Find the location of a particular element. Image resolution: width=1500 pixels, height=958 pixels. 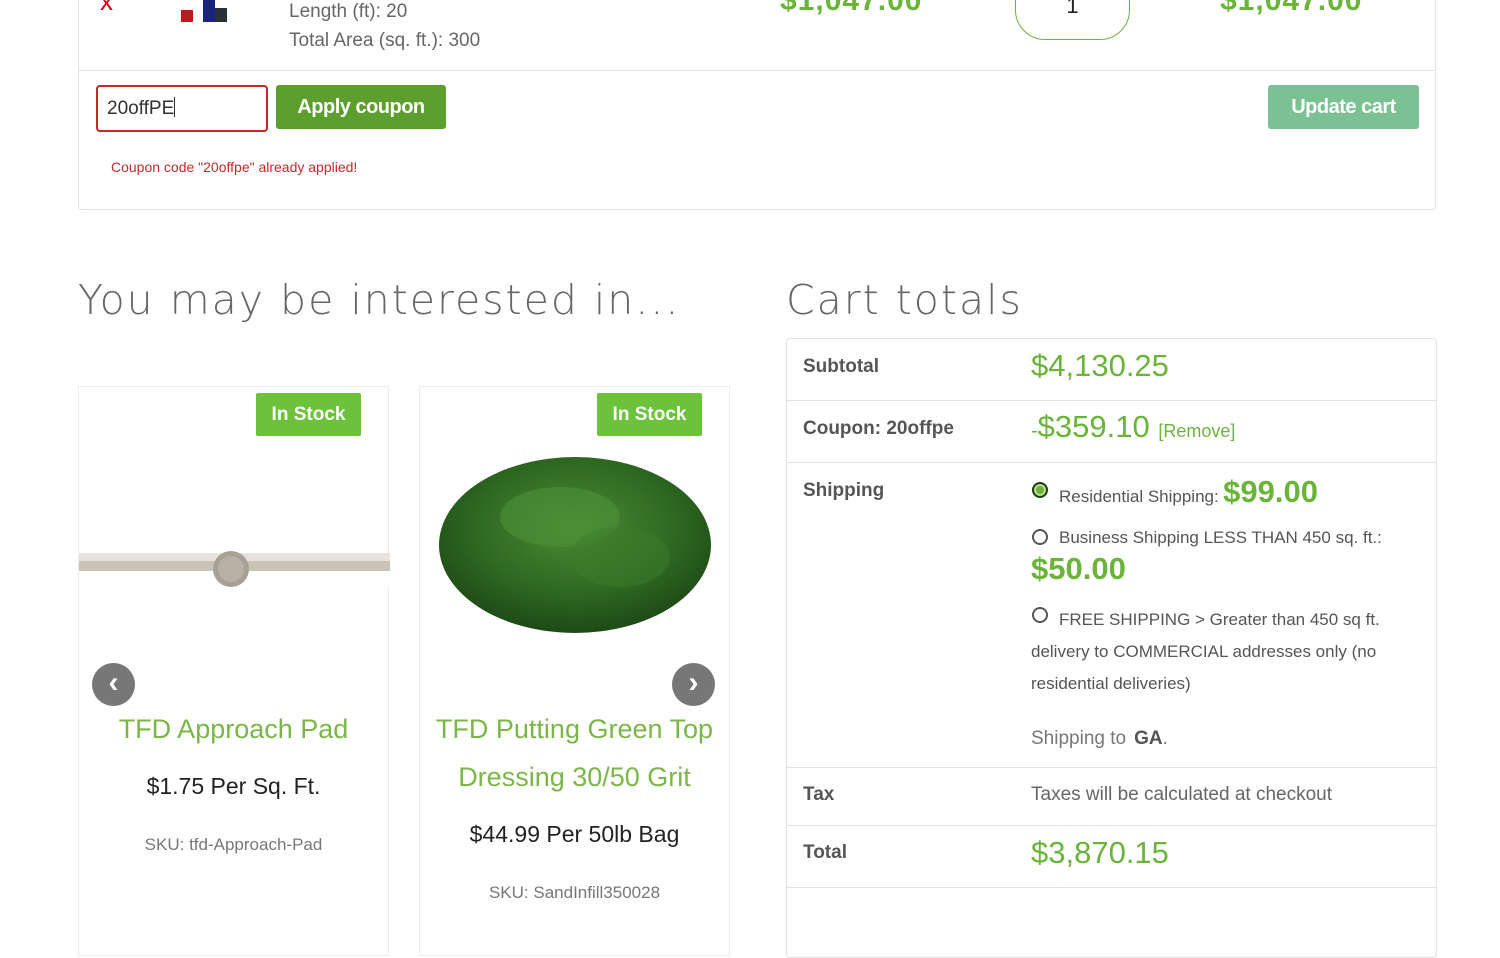

apply-coupon-button: Apply coupon is located at coordinates (361, 107).